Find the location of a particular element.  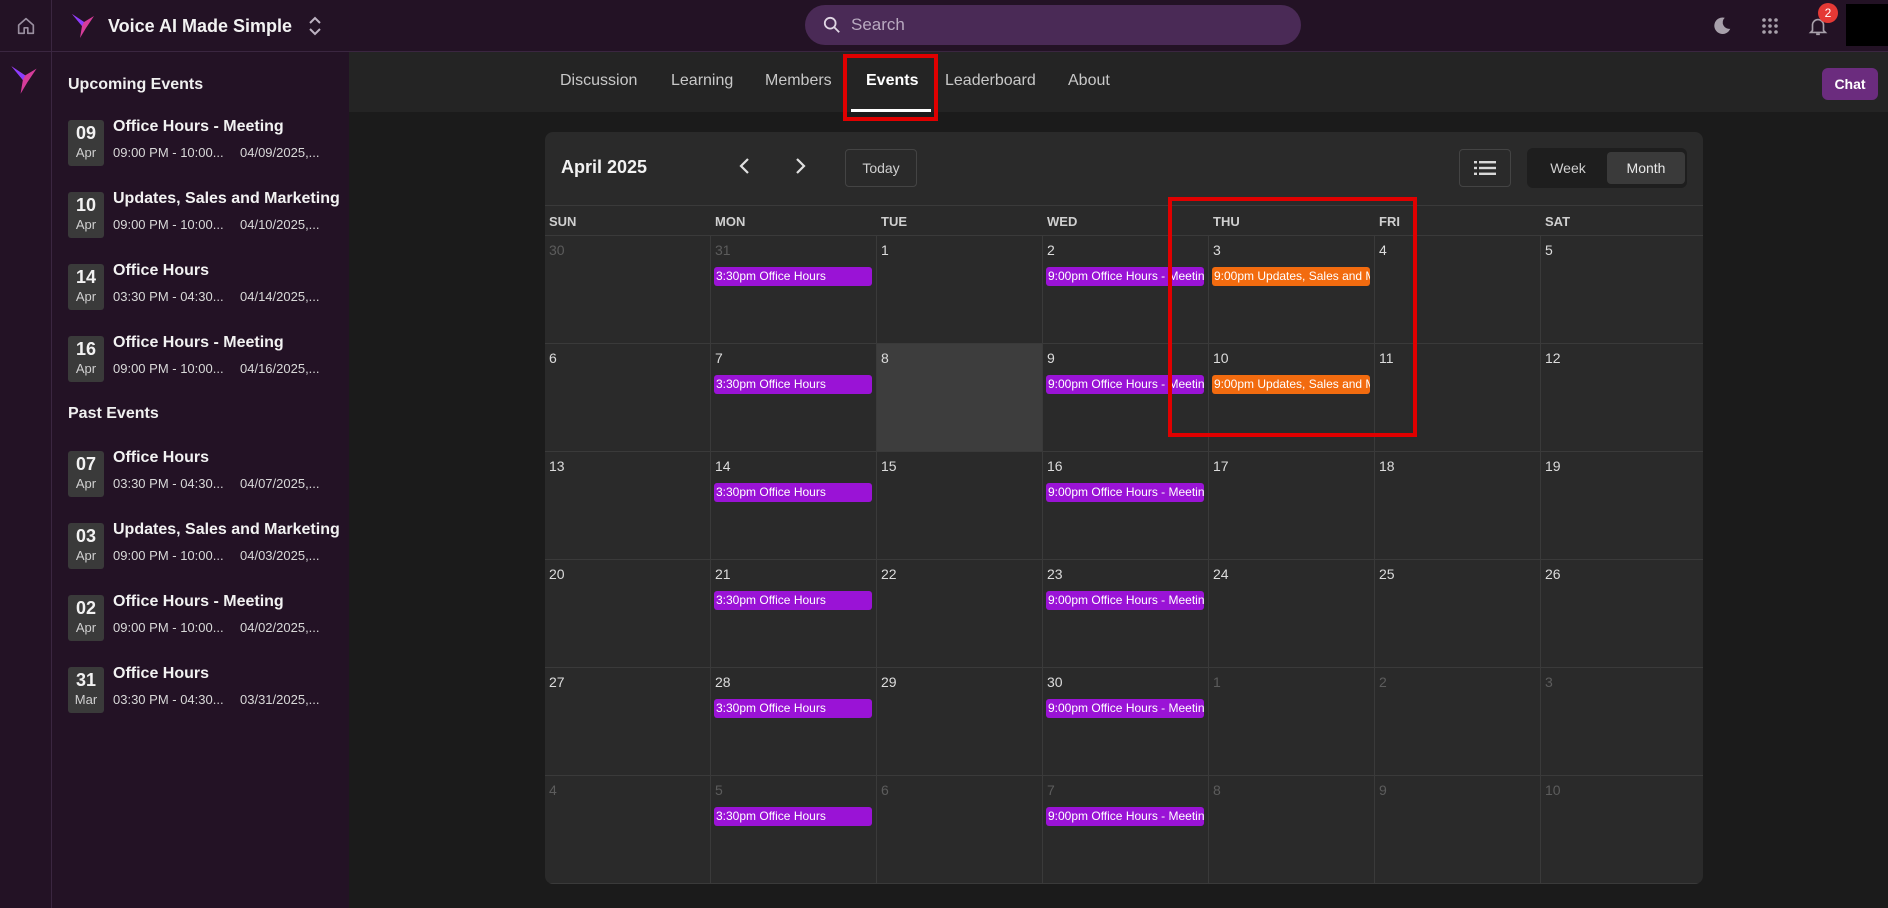

day-number: 22 is located at coordinates (889, 574).